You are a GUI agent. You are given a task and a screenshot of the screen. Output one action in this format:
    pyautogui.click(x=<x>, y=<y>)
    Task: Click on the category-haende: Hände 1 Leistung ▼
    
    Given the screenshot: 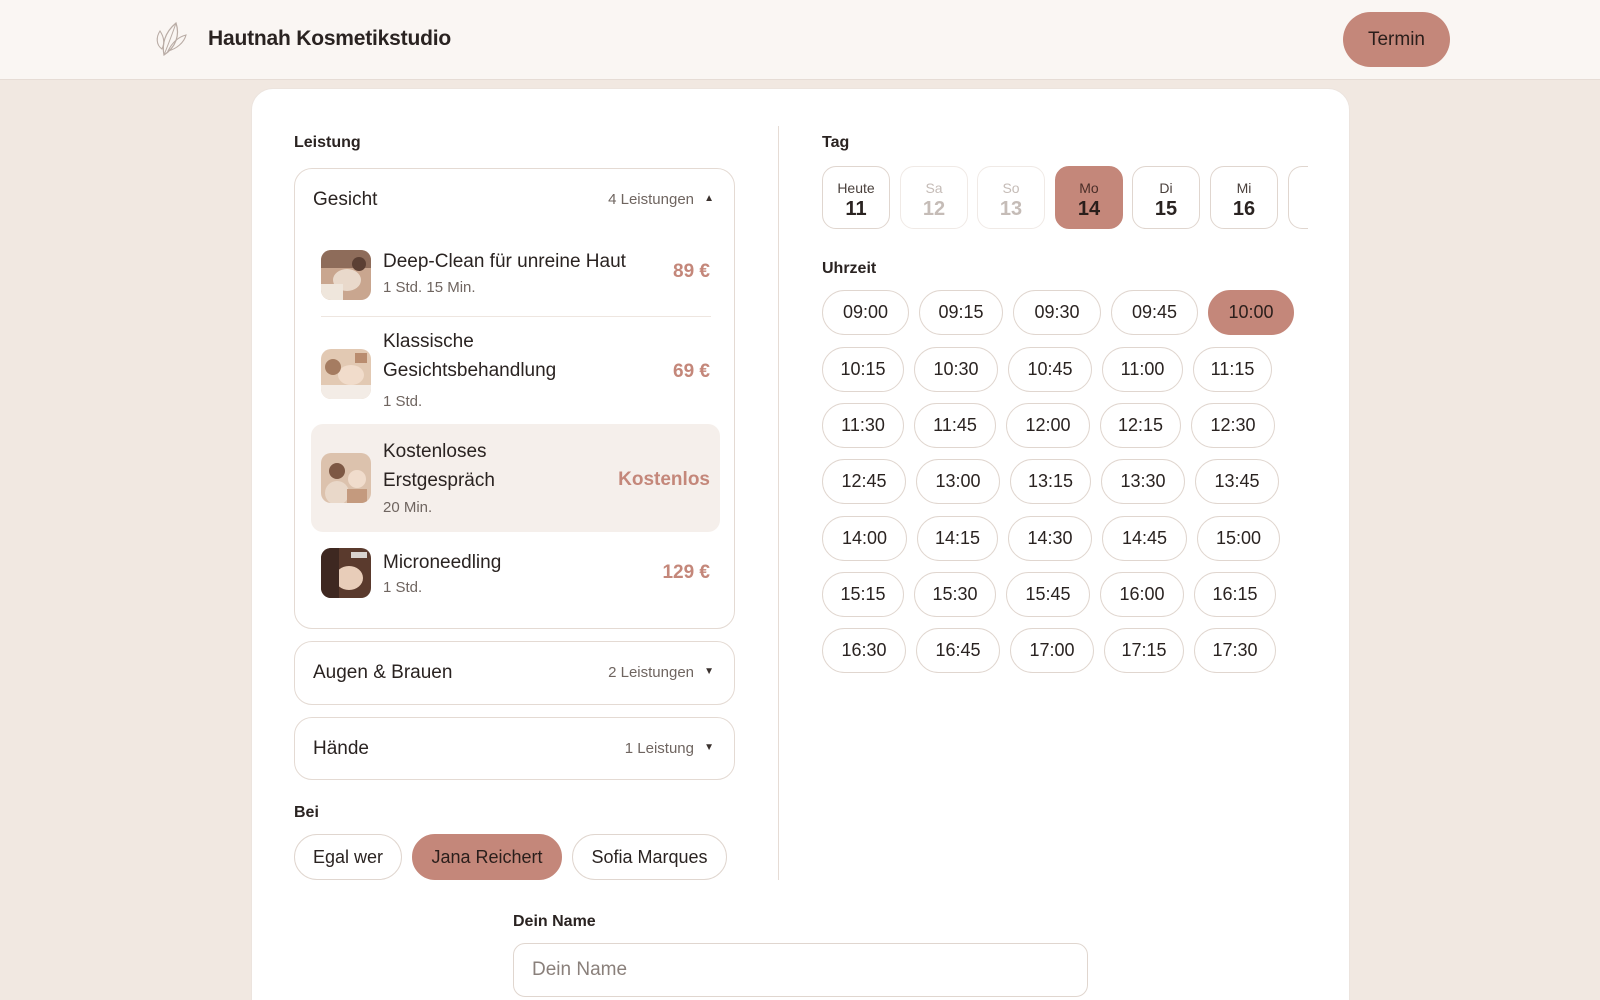 What is the action you would take?
    pyautogui.click(x=514, y=748)
    